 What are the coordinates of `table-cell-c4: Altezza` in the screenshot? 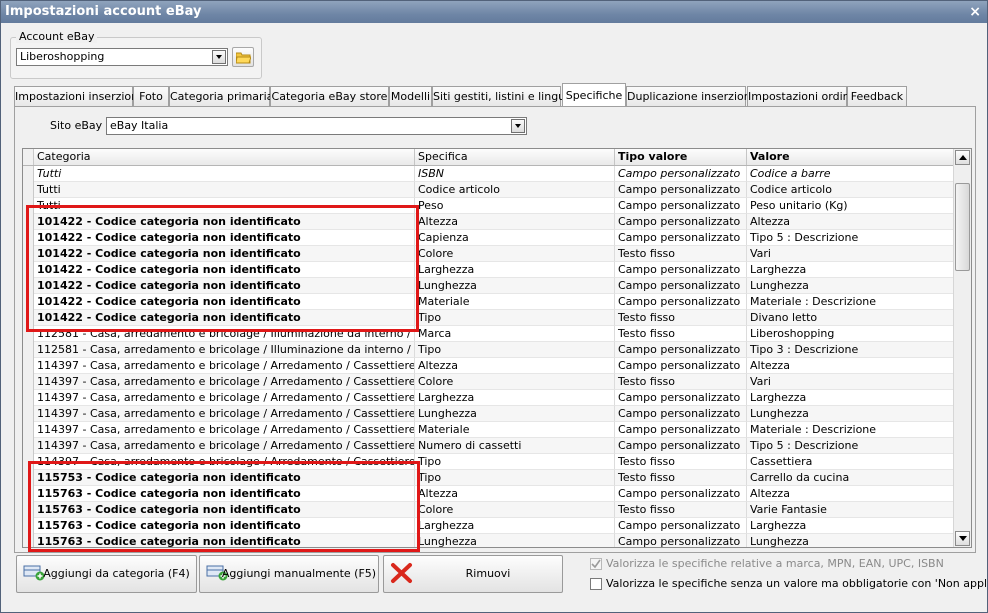 It's located at (851, 494).